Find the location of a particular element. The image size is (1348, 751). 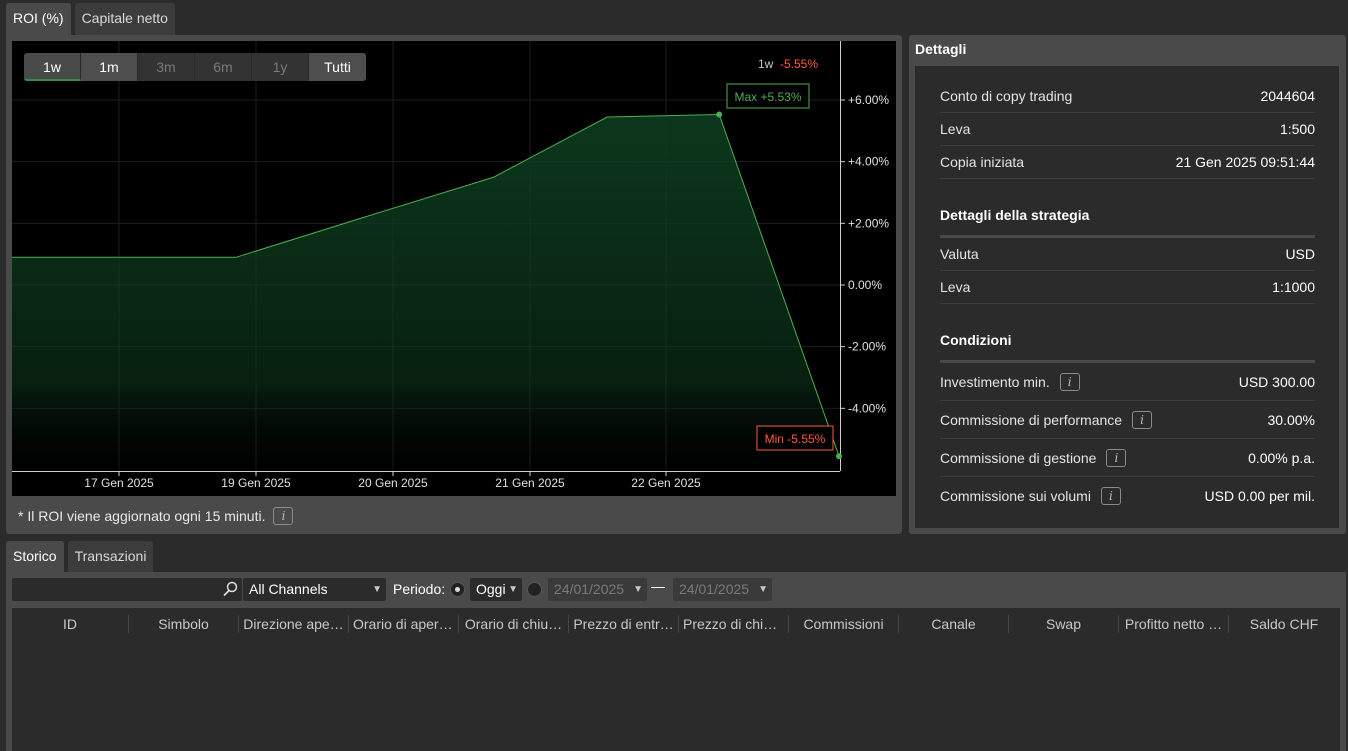

y-tick-label: -2.00% is located at coordinates (867, 347).